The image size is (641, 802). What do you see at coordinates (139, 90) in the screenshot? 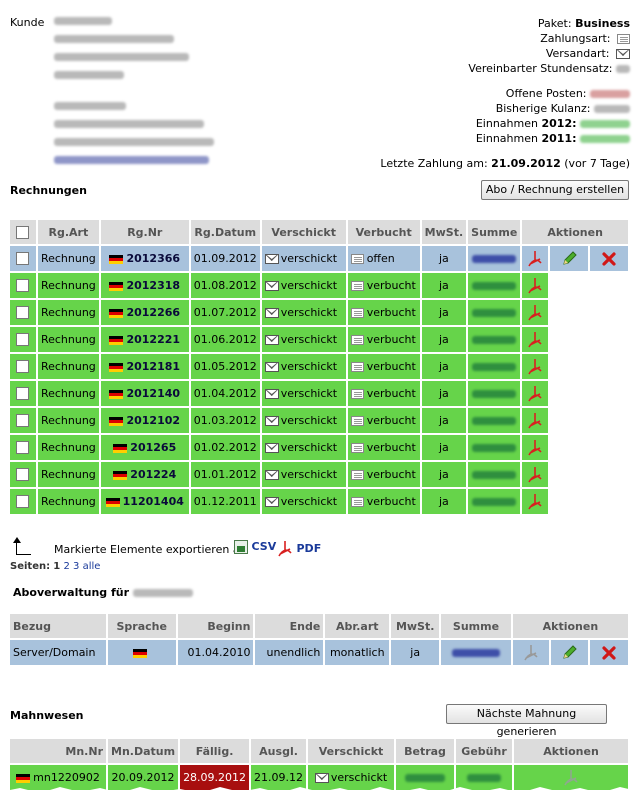
I see `customer-address-redacted` at bounding box center [139, 90].